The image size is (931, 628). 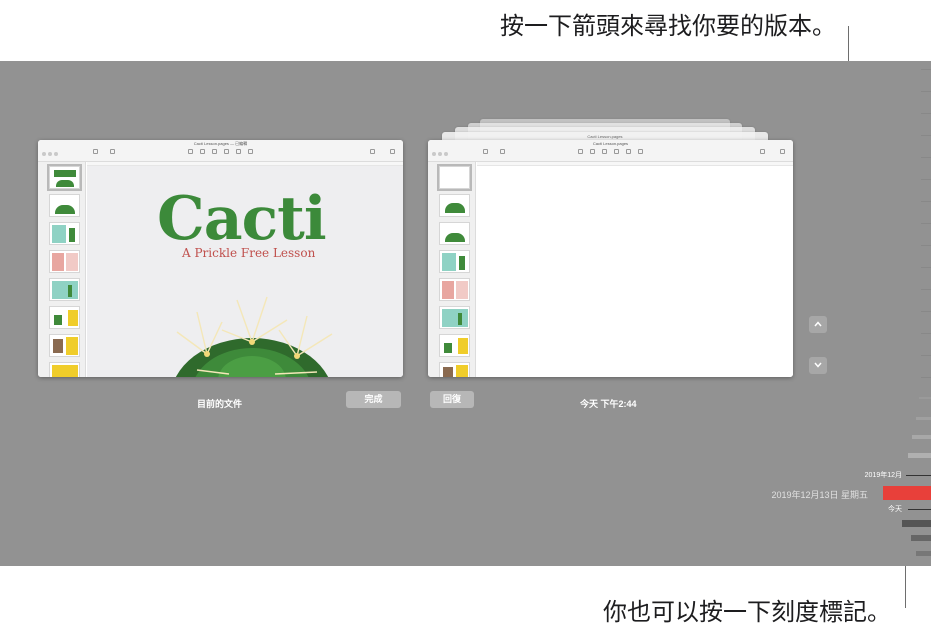 What do you see at coordinates (883, 475) in the screenshot?
I see `timeline-month-label: 2019年12月` at bounding box center [883, 475].